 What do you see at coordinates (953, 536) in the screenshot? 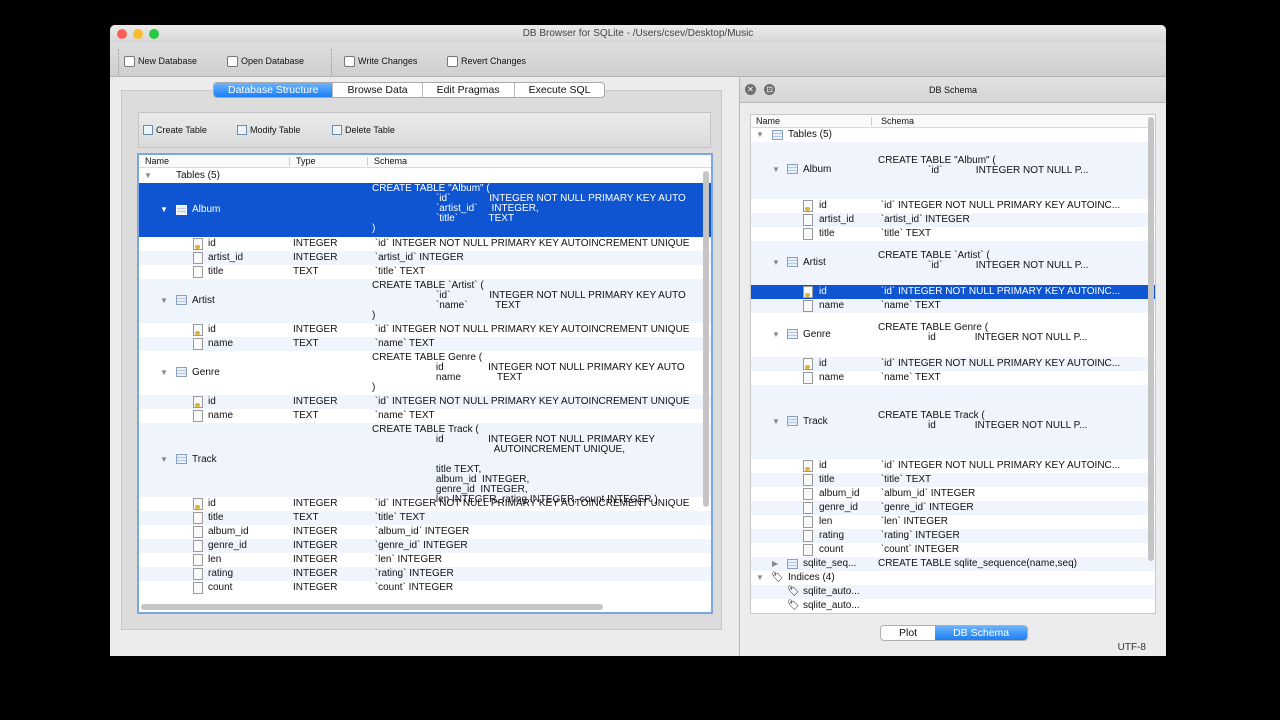
I see `schema-row-field: rating `rating` INTEGER` at bounding box center [953, 536].